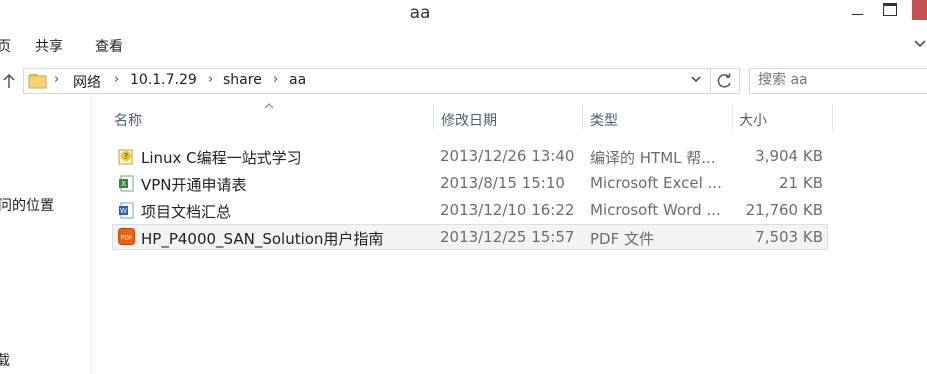  Describe the element at coordinates (784, 210) in the screenshot. I see `file-size: 21,760 KB` at that location.